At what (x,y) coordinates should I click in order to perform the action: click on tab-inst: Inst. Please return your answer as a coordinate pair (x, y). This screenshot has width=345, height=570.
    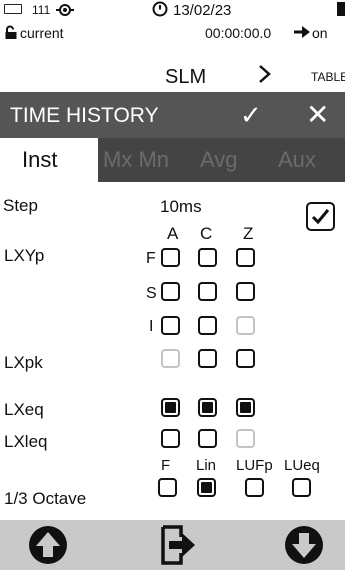
    Looking at the image, I should click on (49, 160).